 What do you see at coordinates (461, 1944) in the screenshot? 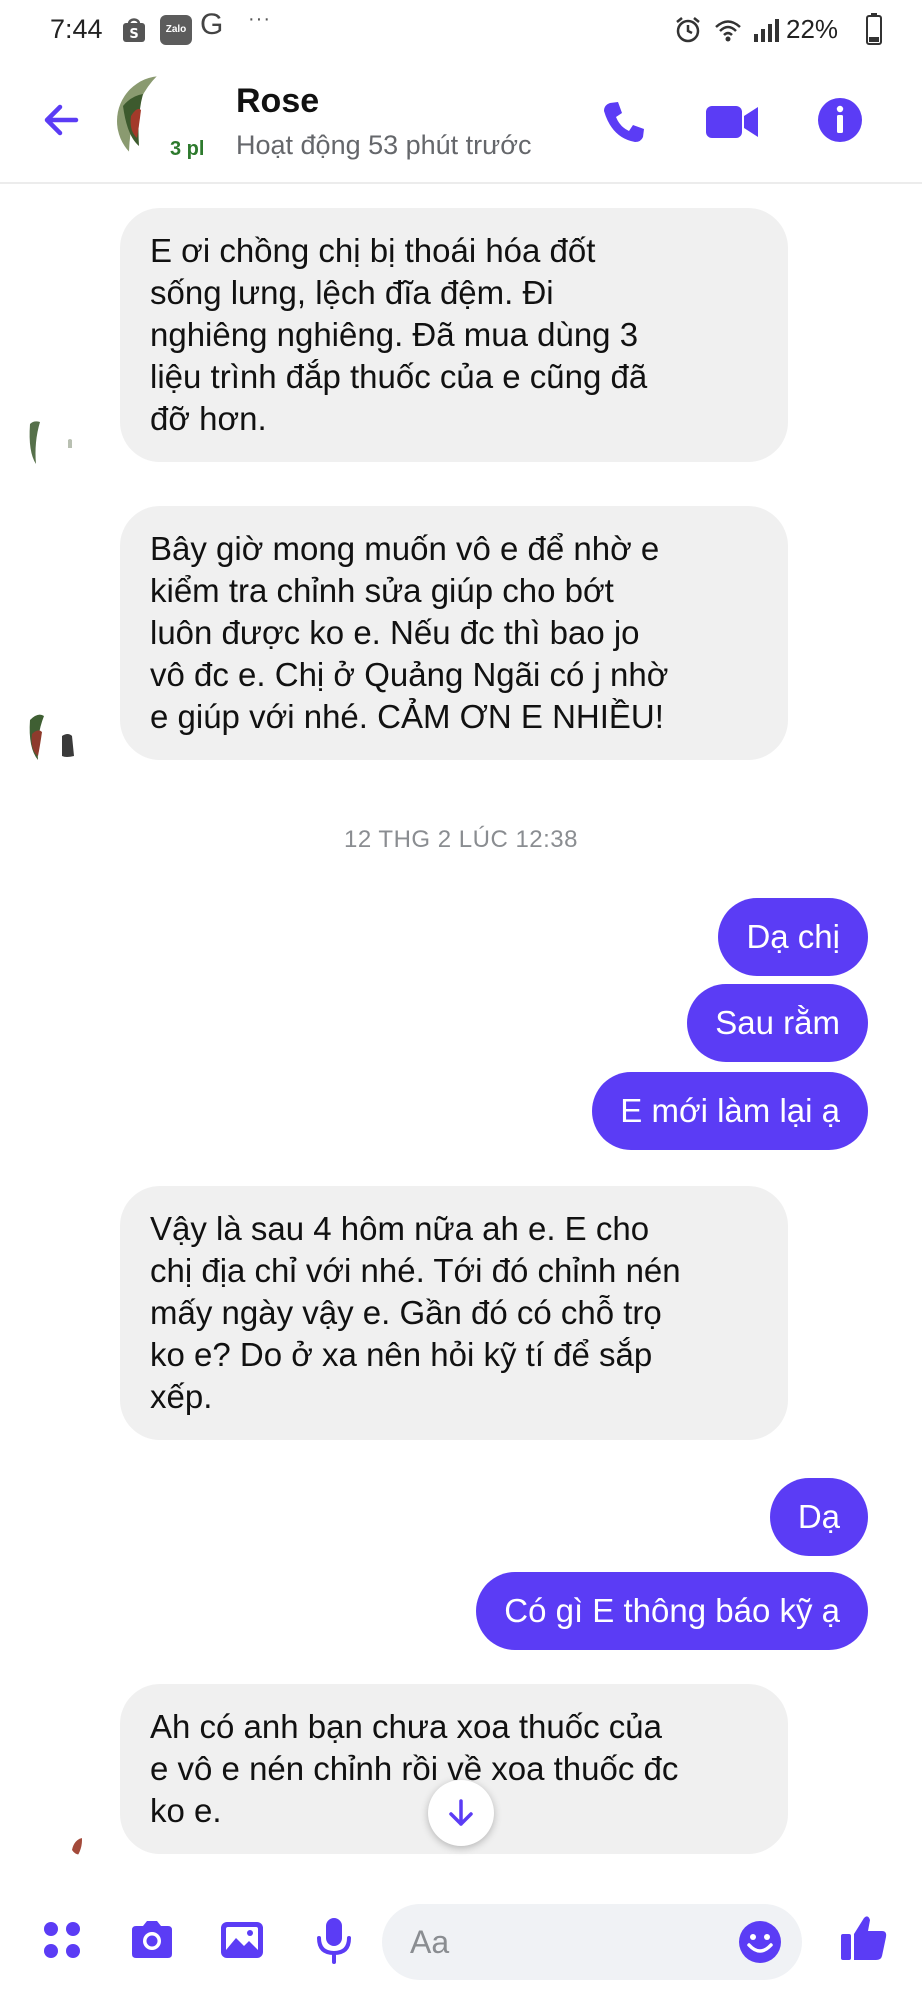
I see `message-composer` at bounding box center [461, 1944].